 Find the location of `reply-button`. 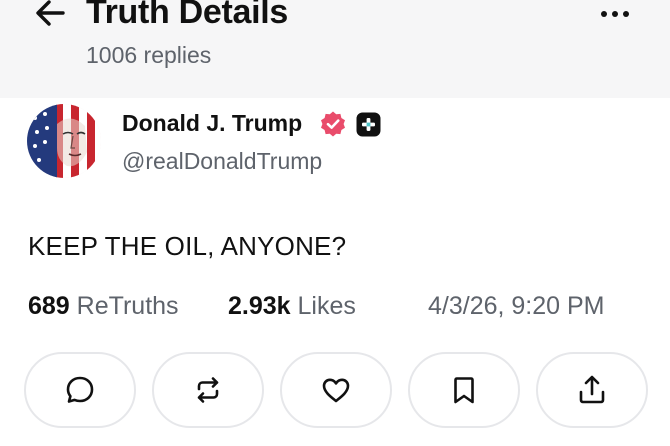

reply-button is located at coordinates (80, 390).